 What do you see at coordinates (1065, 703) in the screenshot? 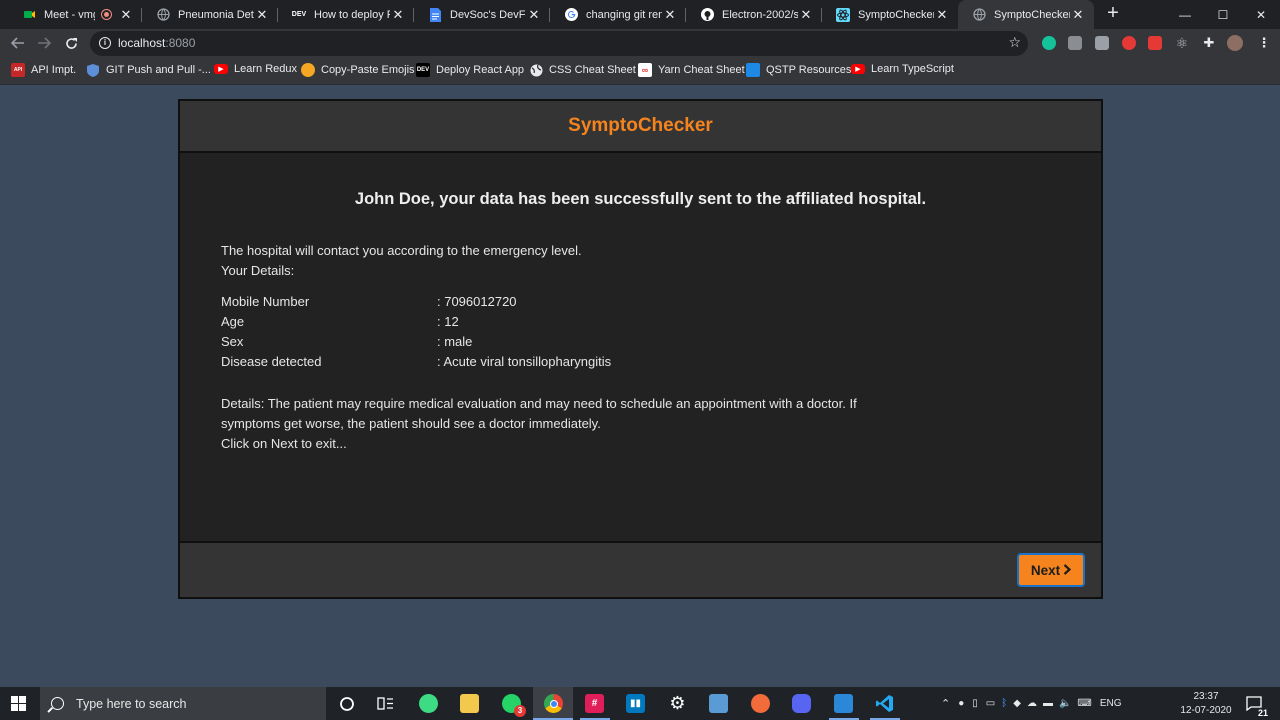
I see `volume-icon: 🔈` at bounding box center [1065, 703].